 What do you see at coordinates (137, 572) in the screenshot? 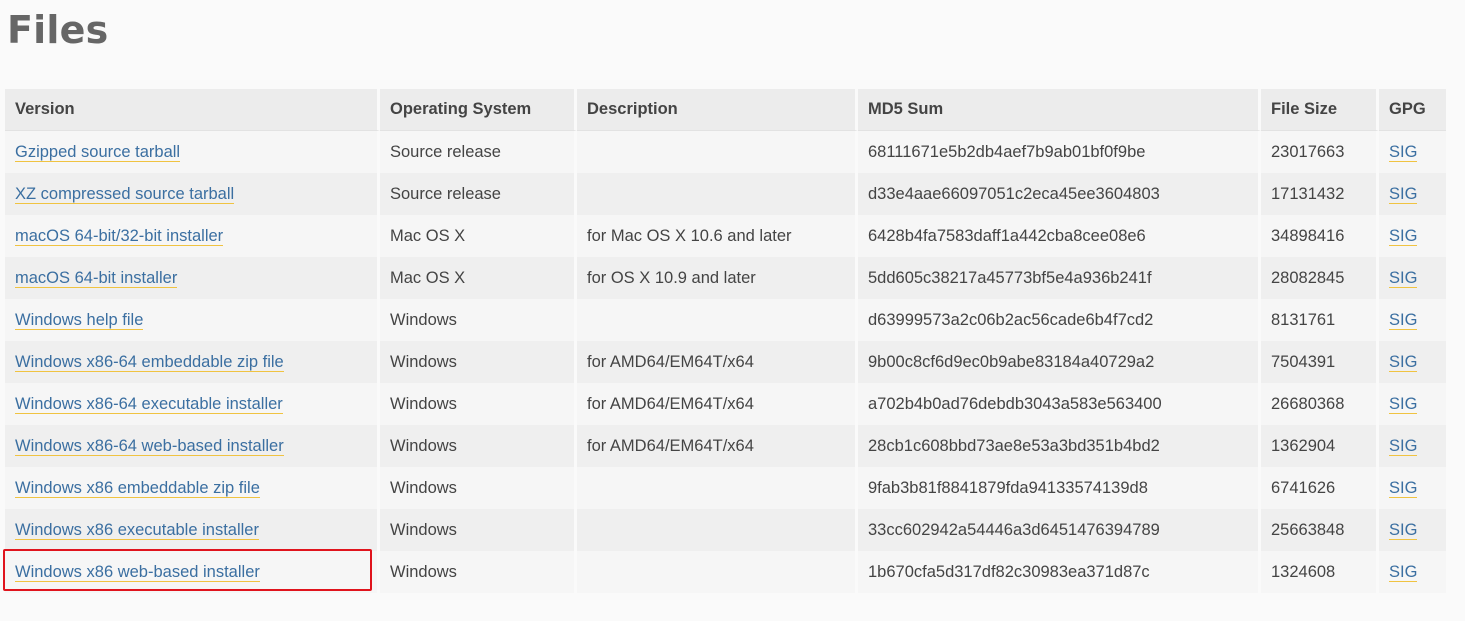
I see `version-link: Windows x86 web-based installer` at bounding box center [137, 572].